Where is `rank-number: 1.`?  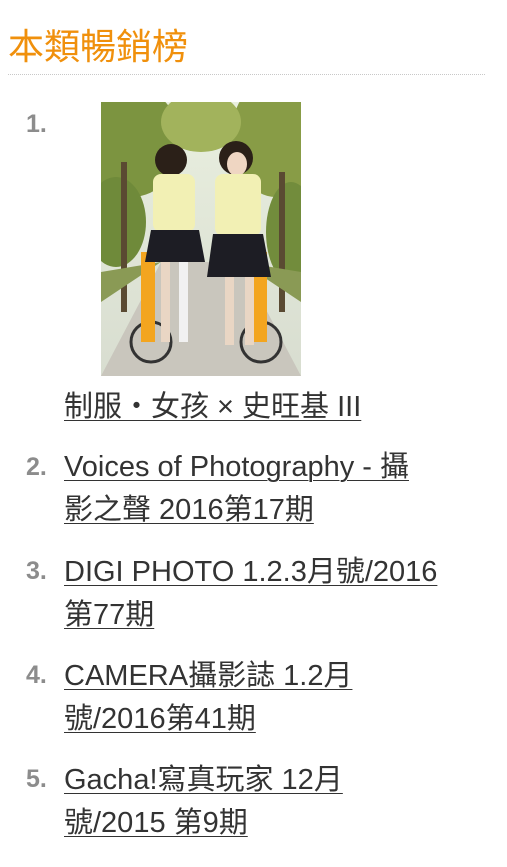 rank-number: 1. is located at coordinates (36, 124).